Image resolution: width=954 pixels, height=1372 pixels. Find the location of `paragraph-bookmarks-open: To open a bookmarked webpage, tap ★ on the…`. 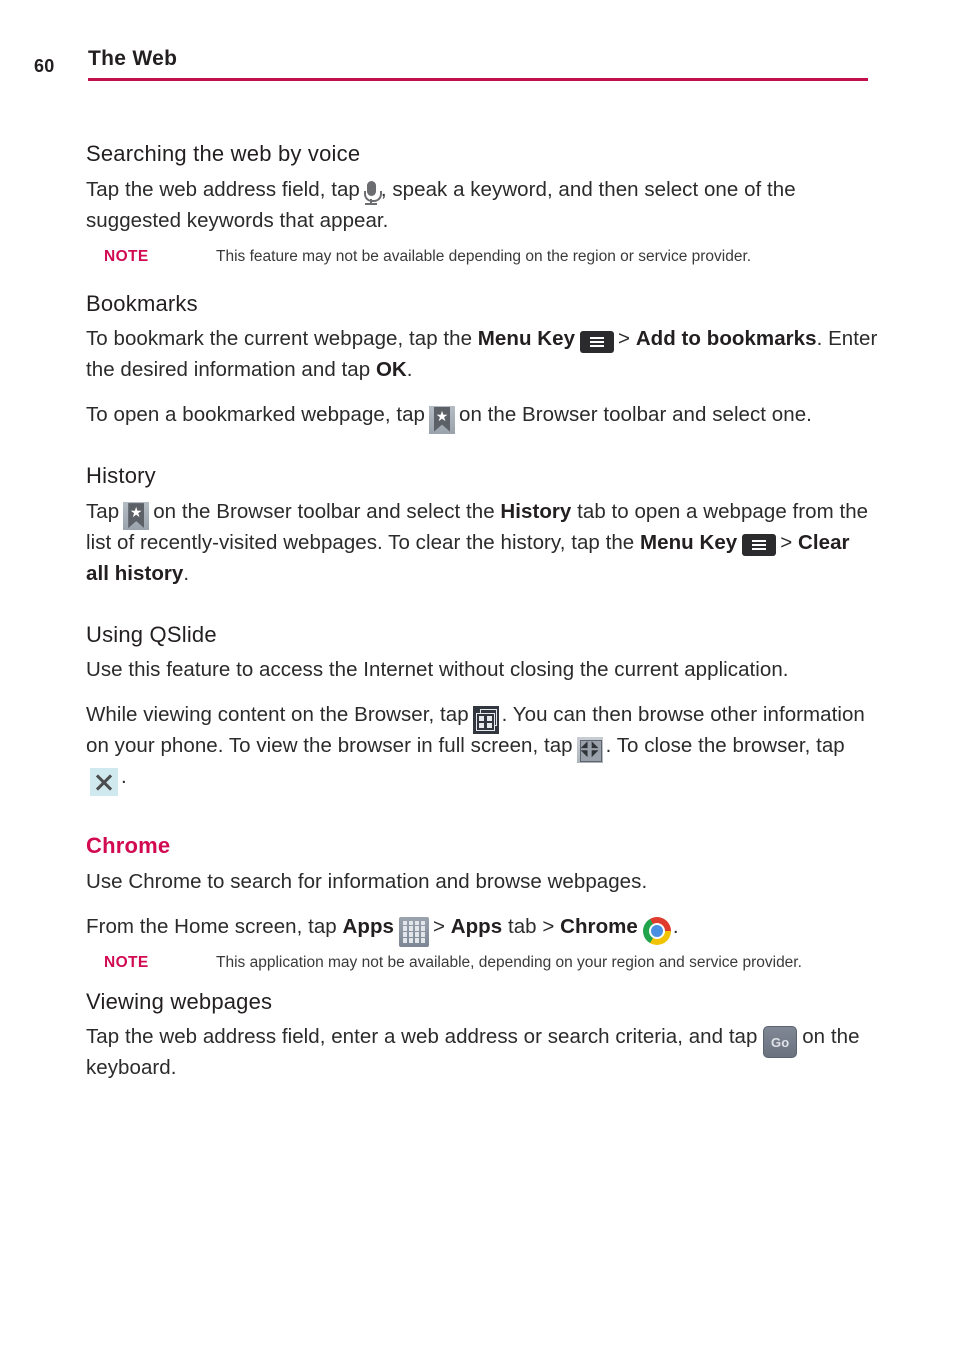

paragraph-bookmarks-open: To open a bookmarked webpage, tap ★ on the… is located at coordinates (482, 416).